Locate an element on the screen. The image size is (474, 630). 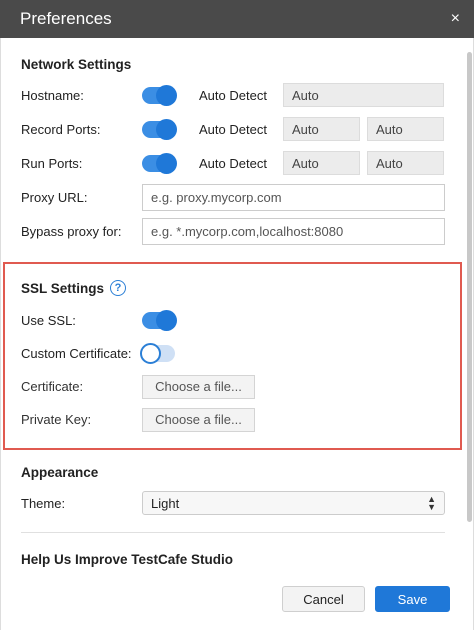
close-icon: × is located at coordinates (455, 19).